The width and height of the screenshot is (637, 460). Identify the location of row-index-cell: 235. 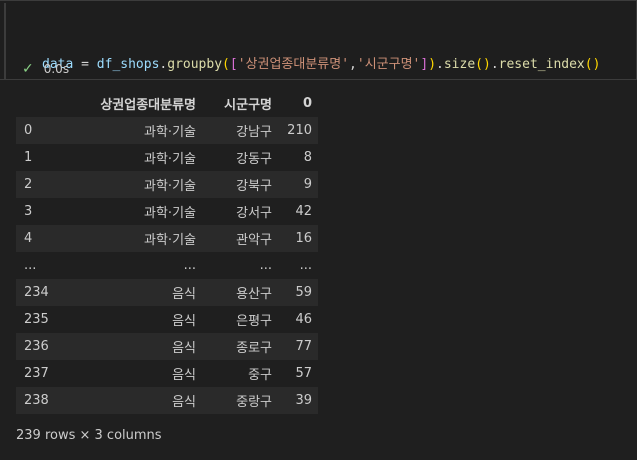
(36, 319).